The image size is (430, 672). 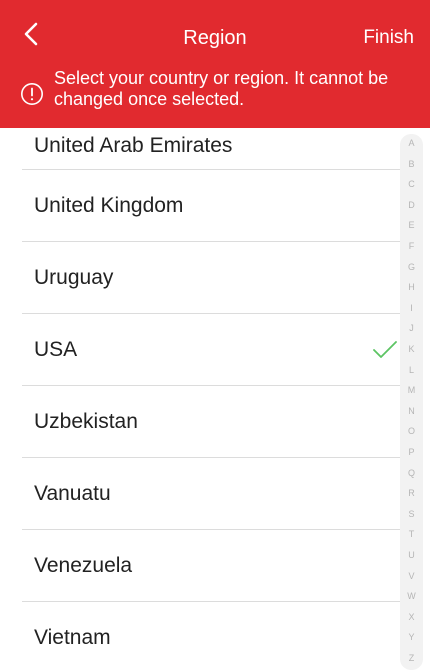 I want to click on checkmark-icon, so click(x=385, y=350).